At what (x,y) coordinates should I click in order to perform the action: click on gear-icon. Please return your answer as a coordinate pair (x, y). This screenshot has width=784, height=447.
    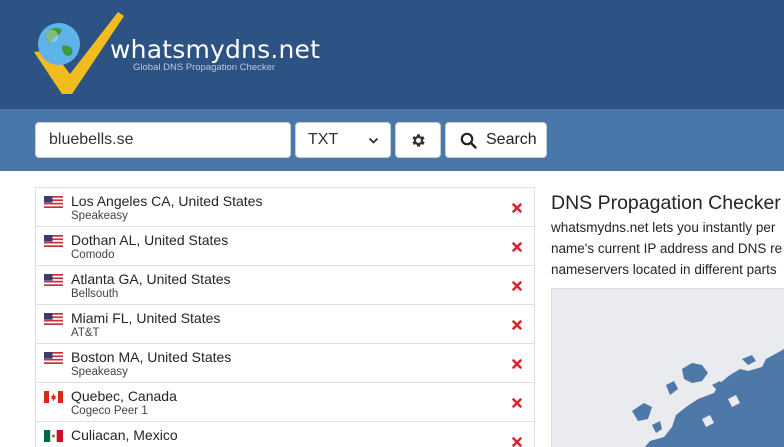
    Looking at the image, I should click on (418, 140).